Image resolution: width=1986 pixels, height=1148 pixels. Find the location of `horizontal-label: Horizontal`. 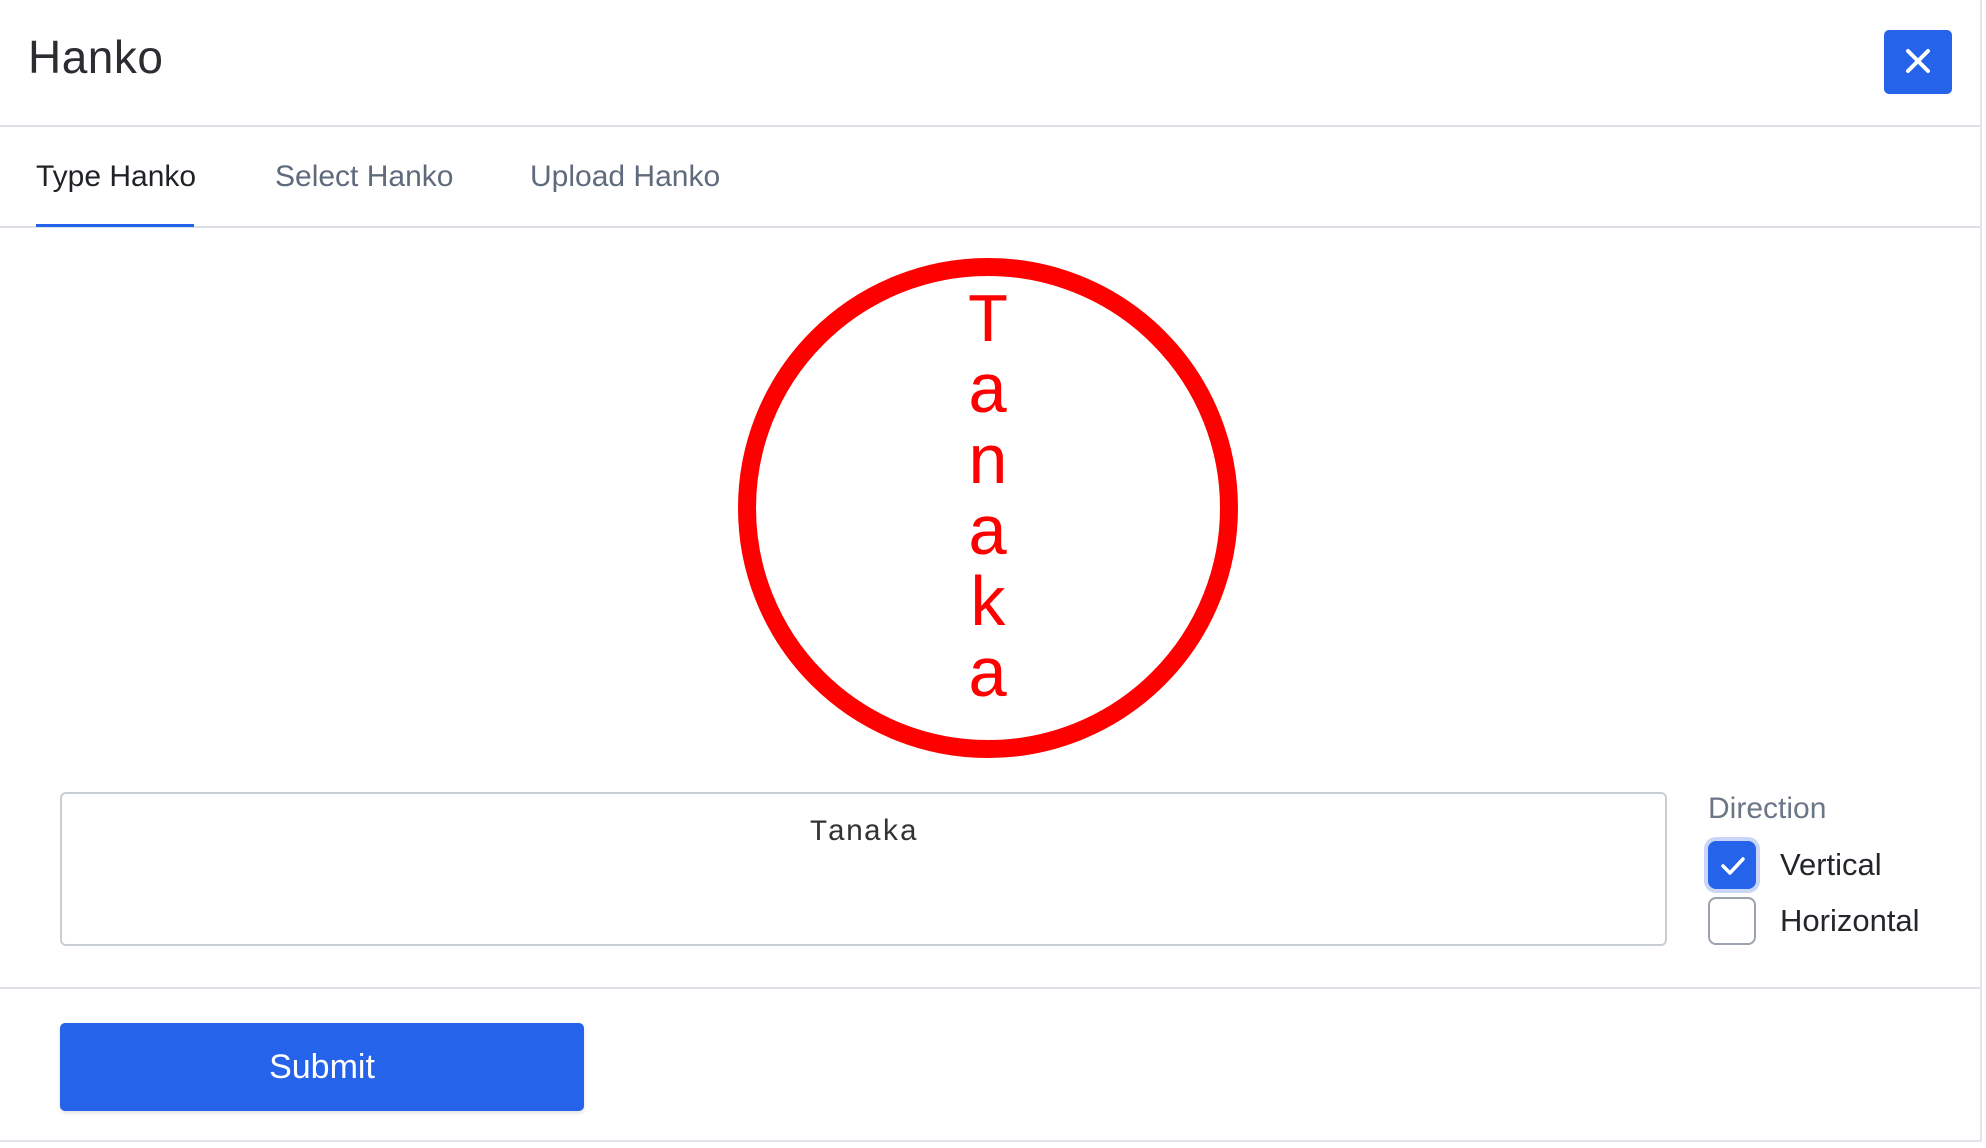

horizontal-label: Horizontal is located at coordinates (1850, 921).